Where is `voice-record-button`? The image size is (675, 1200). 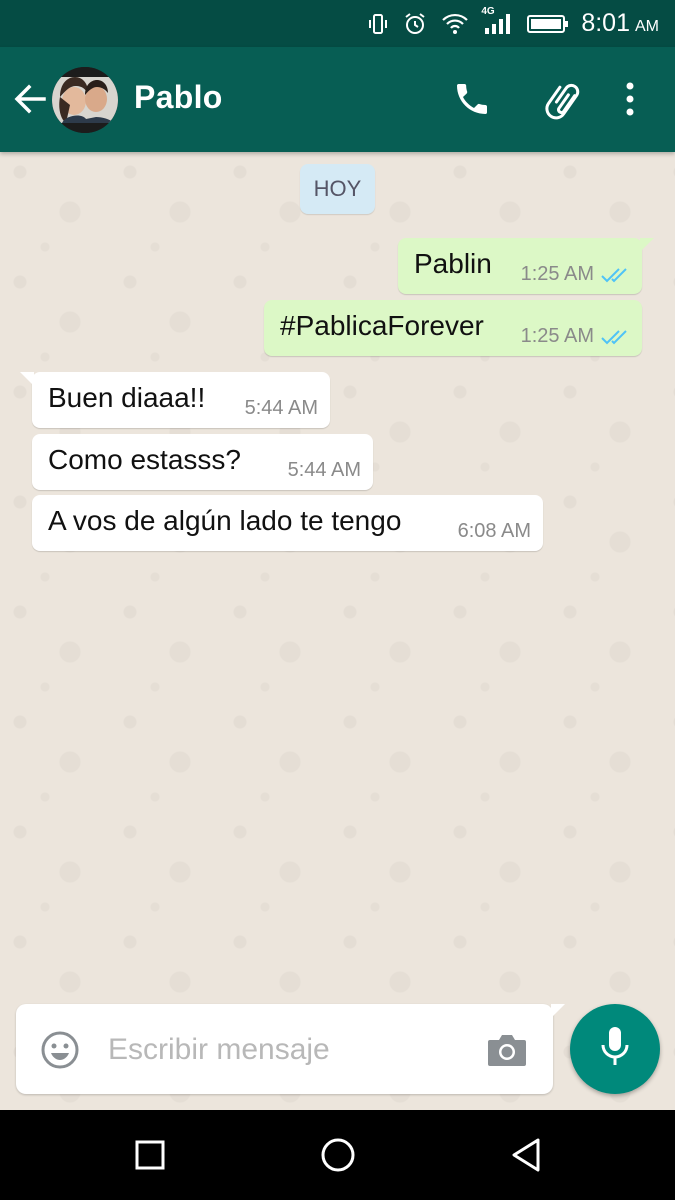 voice-record-button is located at coordinates (615, 1049).